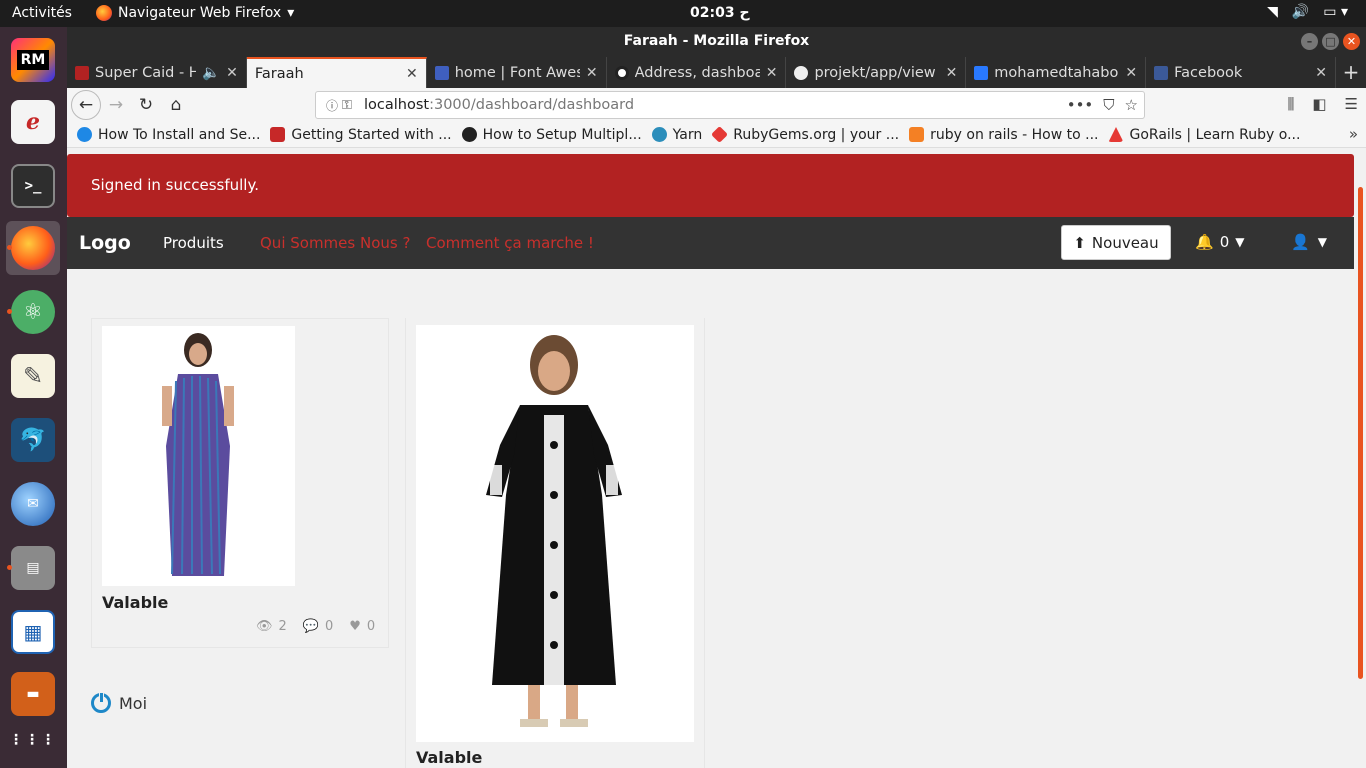 The height and width of the screenshot is (768, 1366). I want to click on minimize-icon: –, so click(1309, 41).